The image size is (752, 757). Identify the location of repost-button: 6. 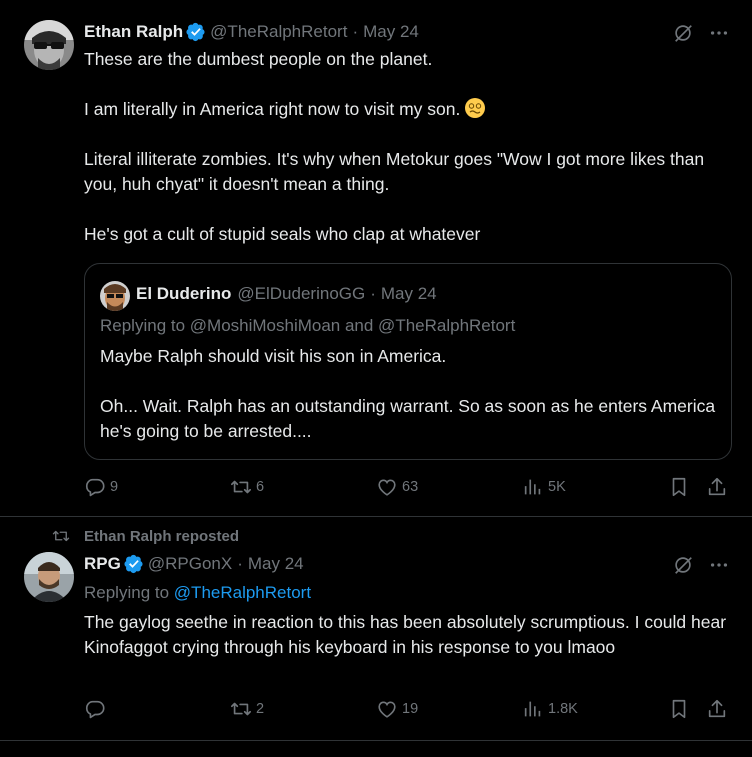
(247, 487).